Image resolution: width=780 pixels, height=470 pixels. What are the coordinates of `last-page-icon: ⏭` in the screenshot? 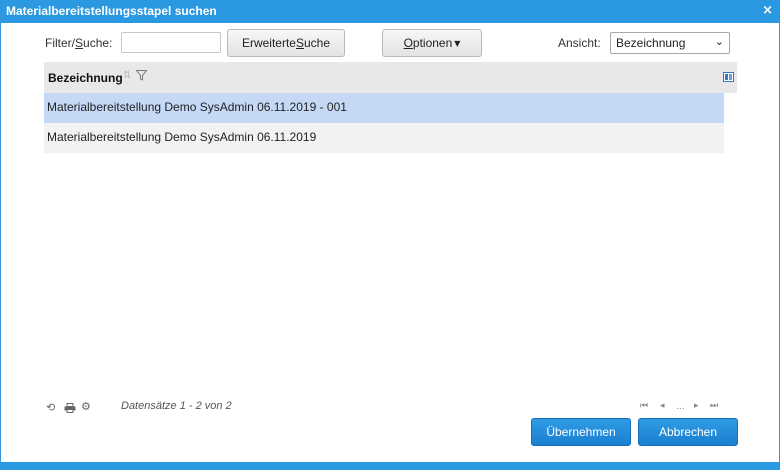 It's located at (714, 406).